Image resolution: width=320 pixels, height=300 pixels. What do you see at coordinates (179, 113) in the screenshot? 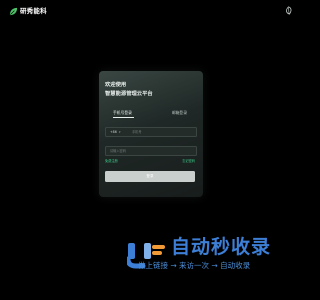
I see `tab-email-login: 邮箱登录` at bounding box center [179, 113].